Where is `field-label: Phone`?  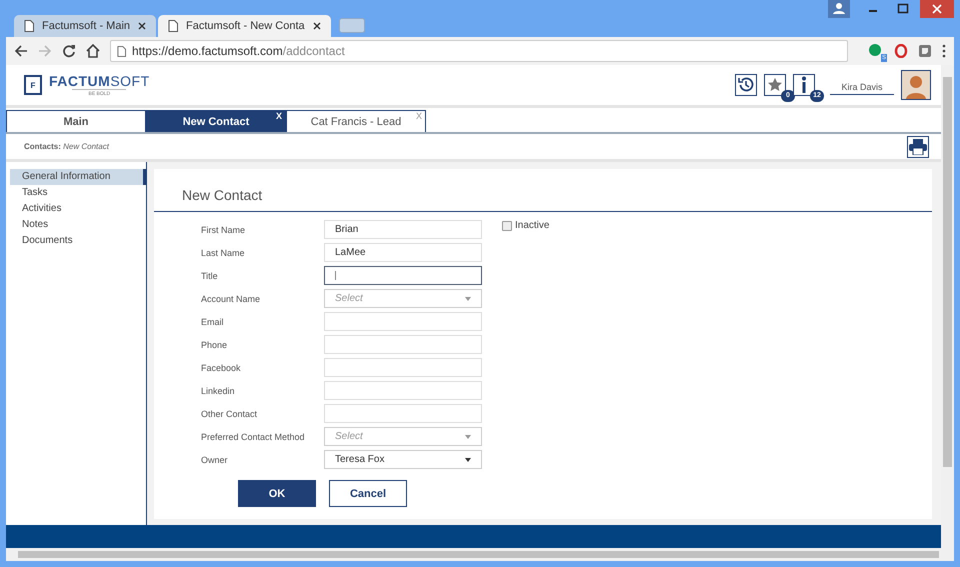
field-label: Phone is located at coordinates (214, 345).